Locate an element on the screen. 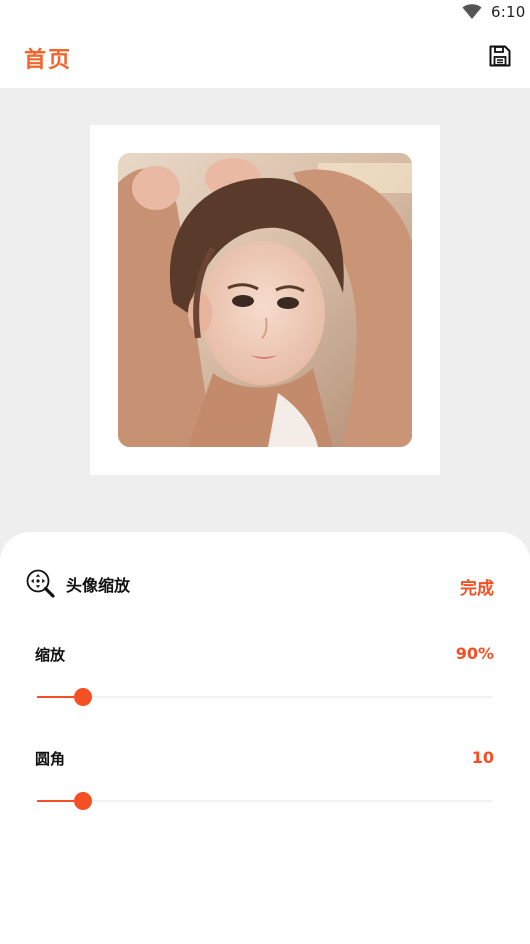 Image resolution: width=530 pixels, height=944 pixels. scale-value: 90% is located at coordinates (474, 653).